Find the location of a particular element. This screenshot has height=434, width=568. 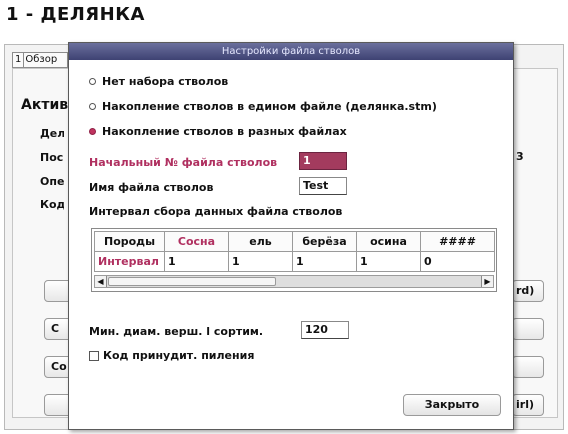

grid-row-label: Интервал is located at coordinates (129, 261).